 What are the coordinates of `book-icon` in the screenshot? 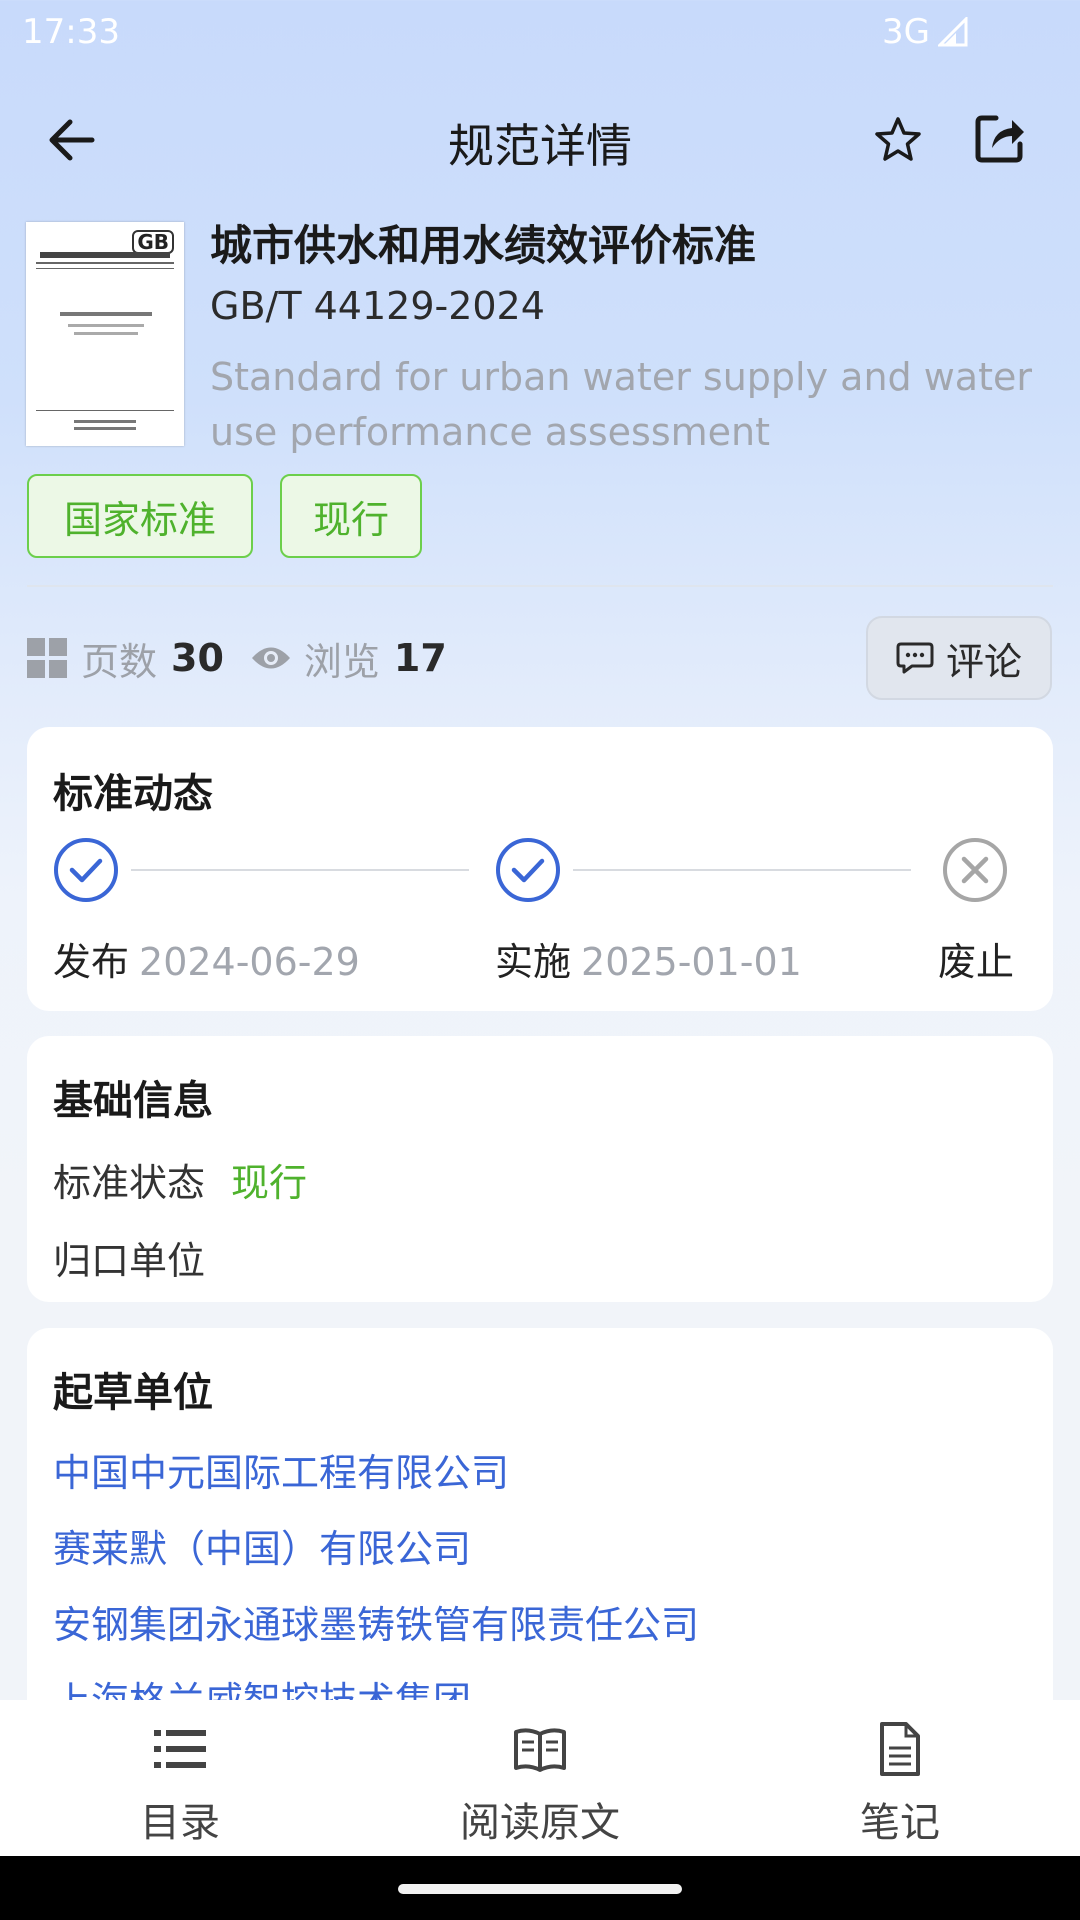 It's located at (540, 1750).